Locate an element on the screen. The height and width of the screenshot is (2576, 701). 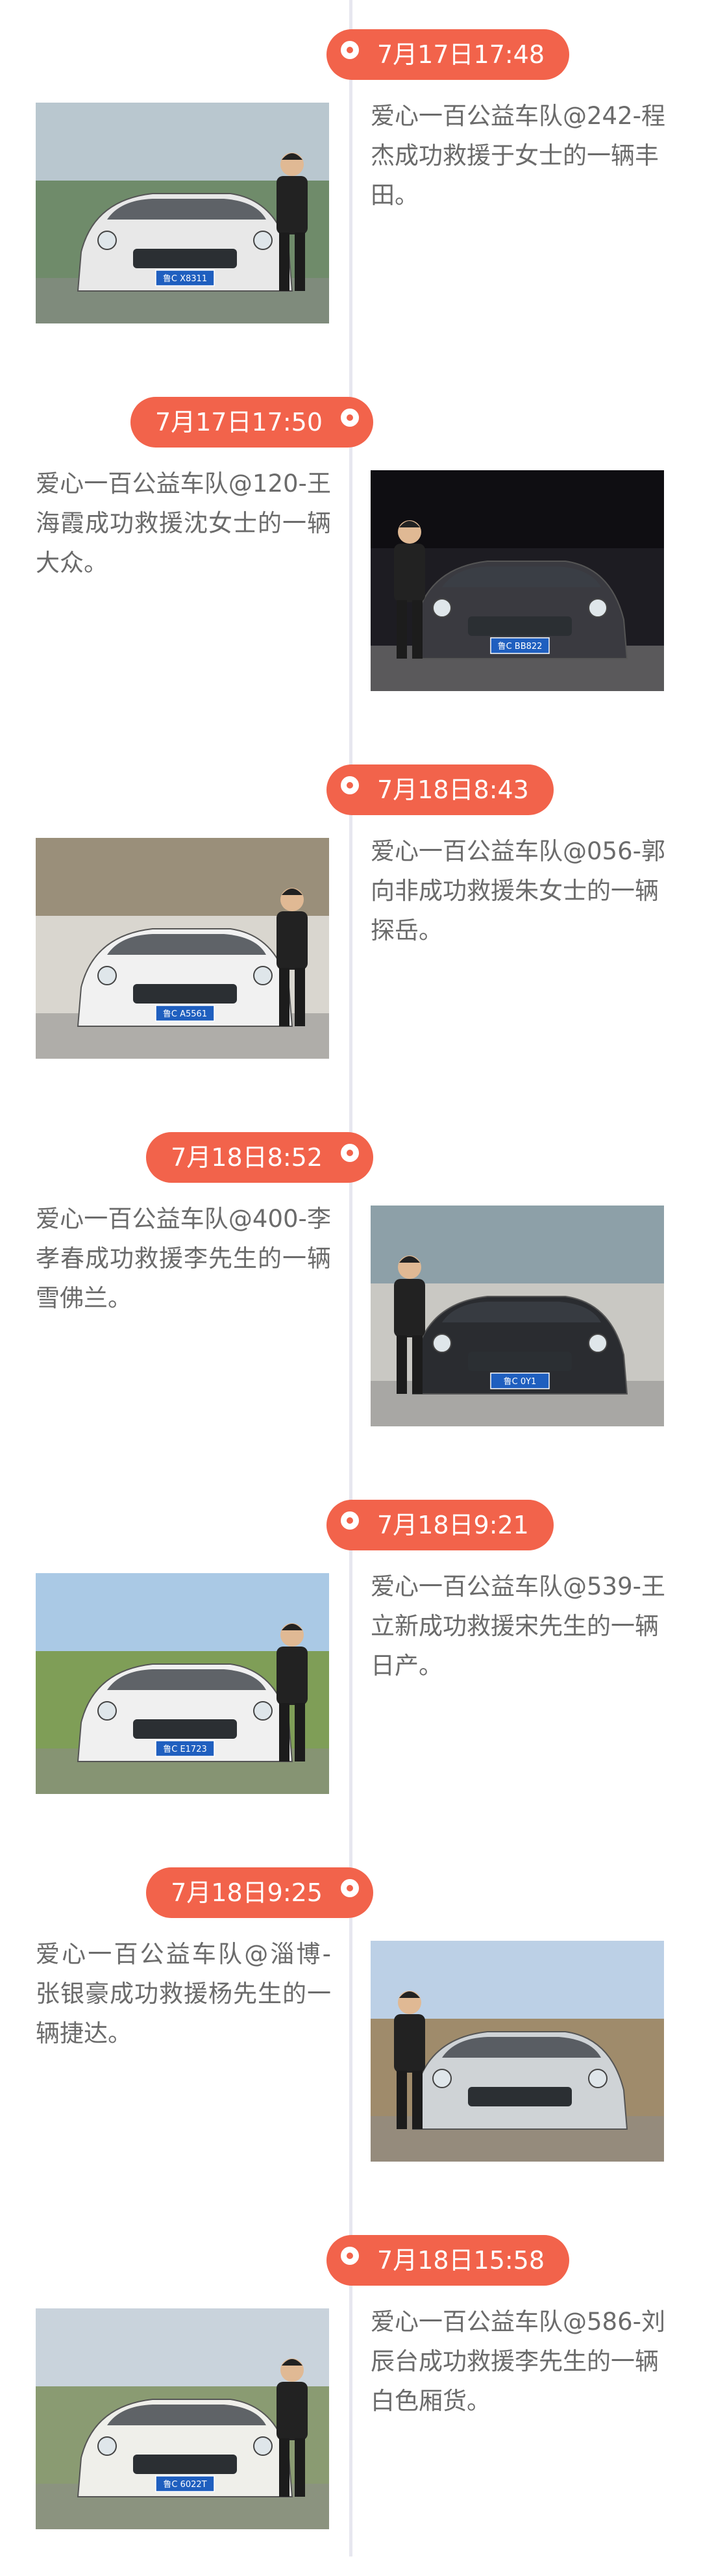
rescue-photo: 鲁C 0Y1 is located at coordinates (517, 1316).